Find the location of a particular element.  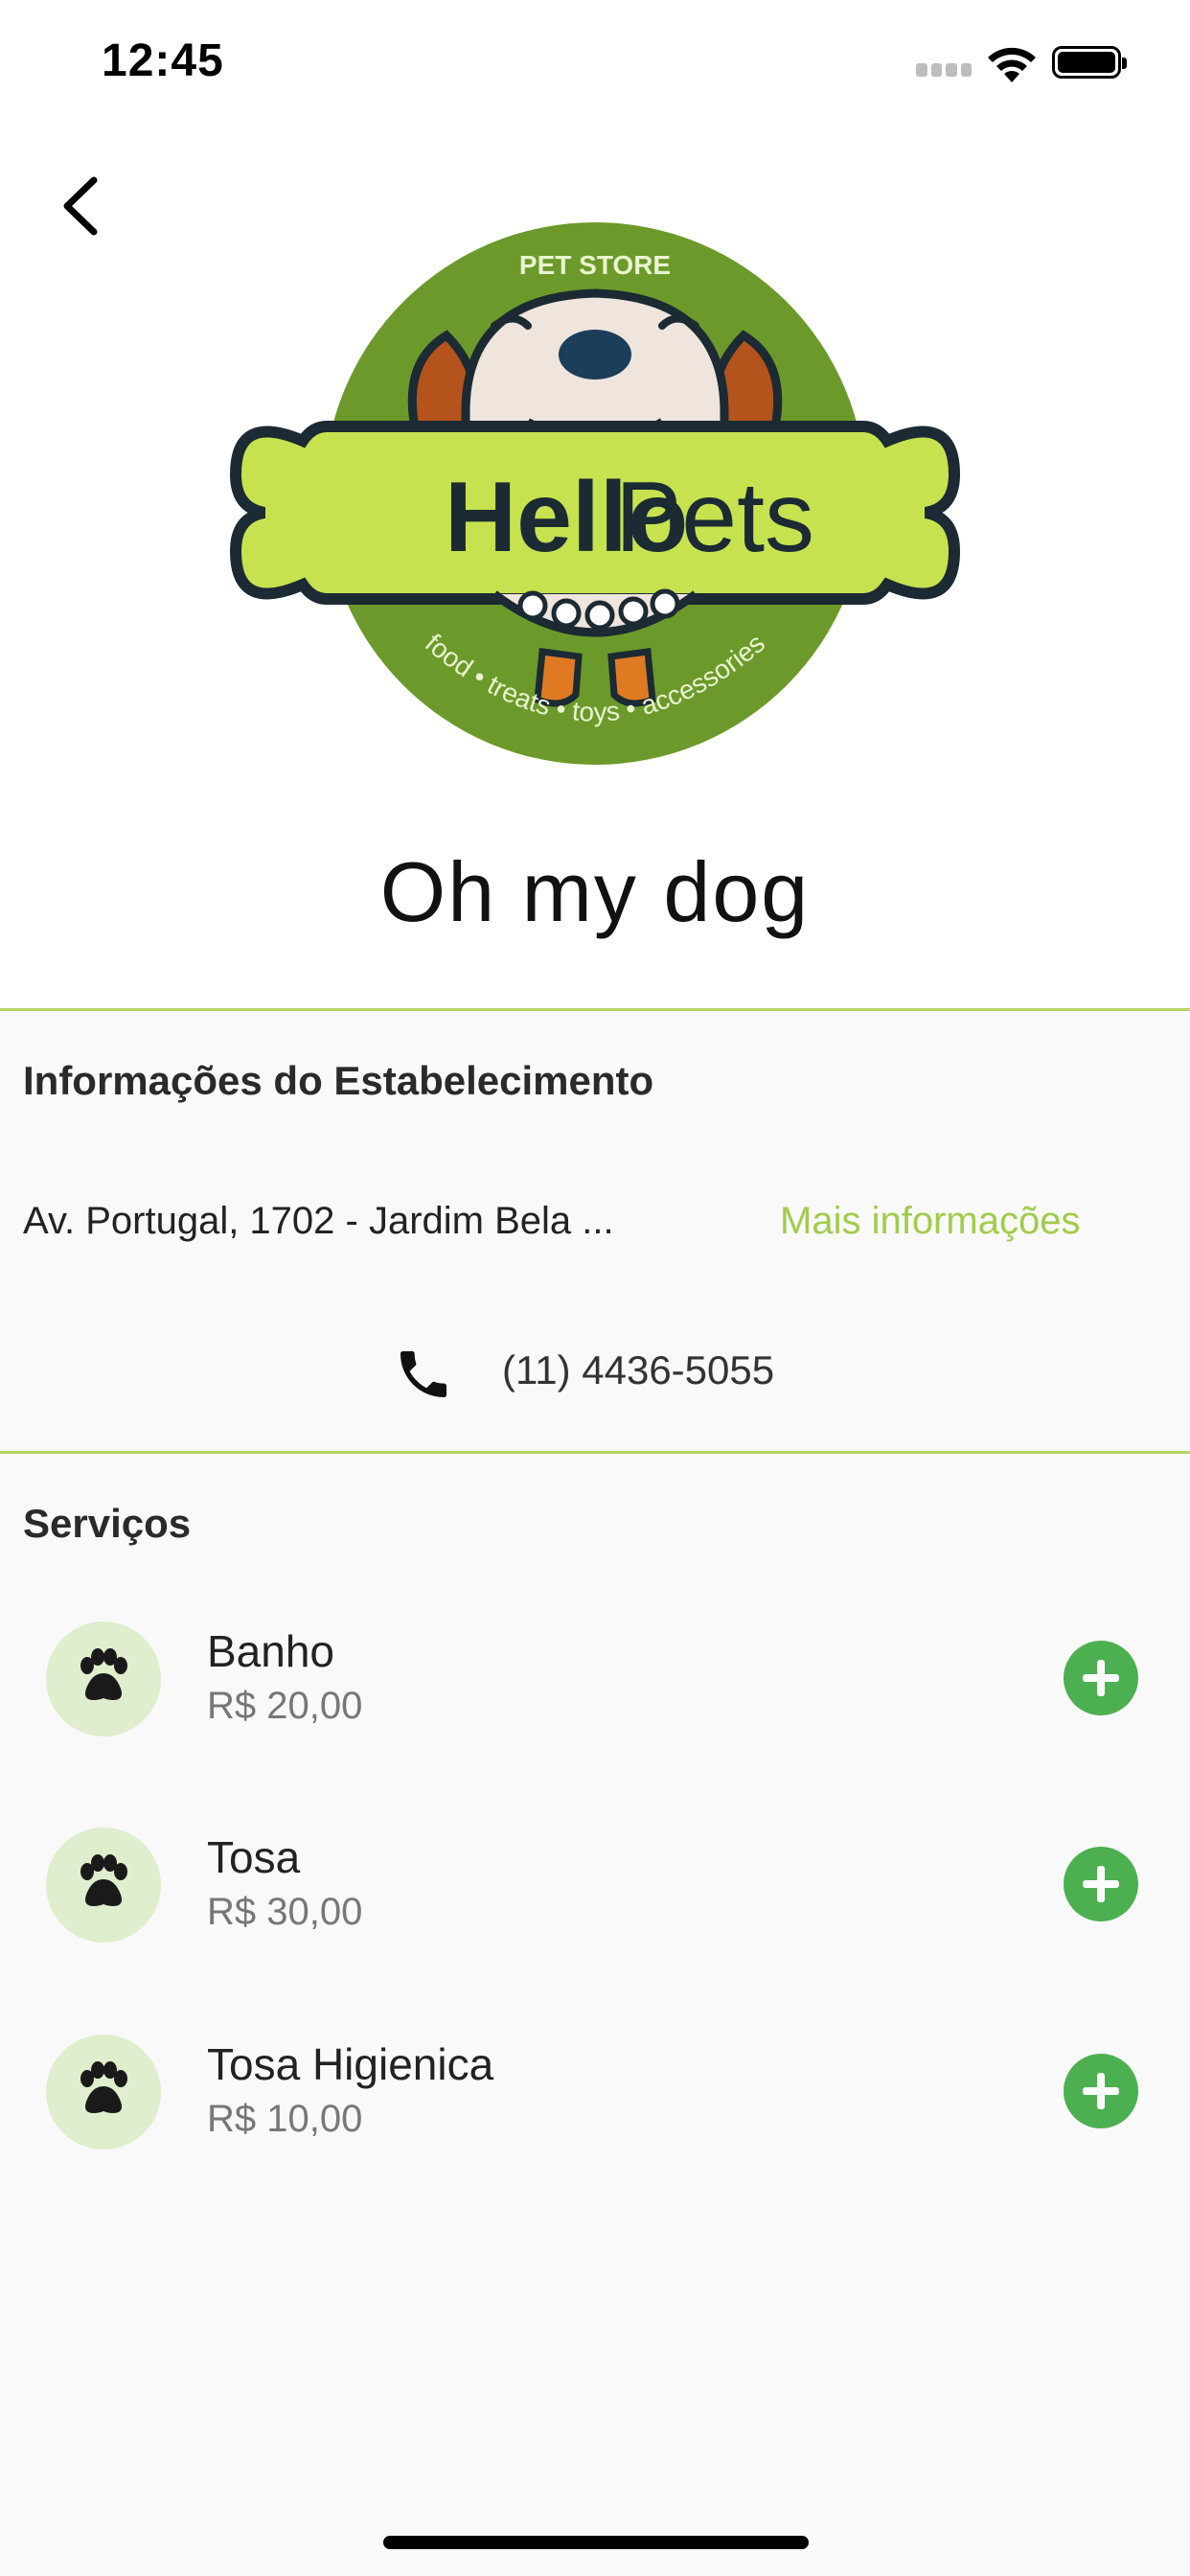

service-price: R$ 10,00 is located at coordinates (285, 2119).